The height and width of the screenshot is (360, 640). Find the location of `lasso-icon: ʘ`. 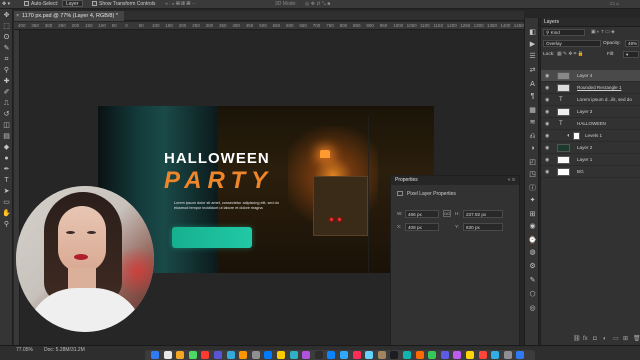

lasso-icon: ʘ is located at coordinates (6, 37).